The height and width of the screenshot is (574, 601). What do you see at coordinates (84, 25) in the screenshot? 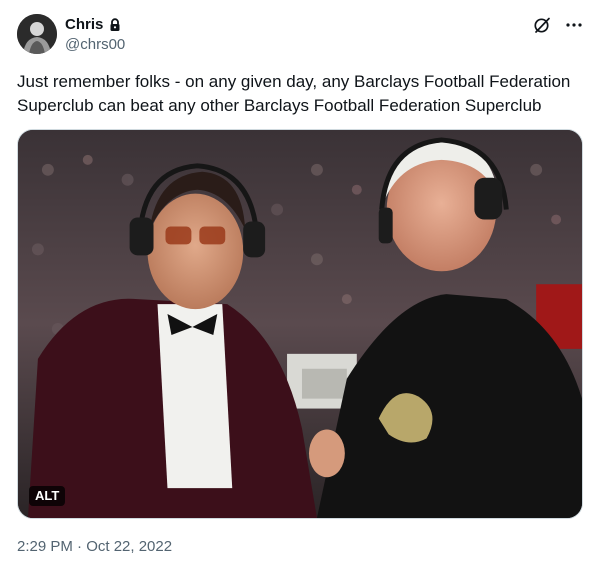
I see `display-name: Chris` at bounding box center [84, 25].